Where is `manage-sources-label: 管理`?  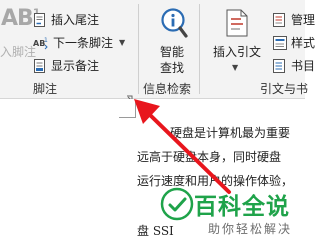
manage-sources-label: 管理 is located at coordinates (303, 20).